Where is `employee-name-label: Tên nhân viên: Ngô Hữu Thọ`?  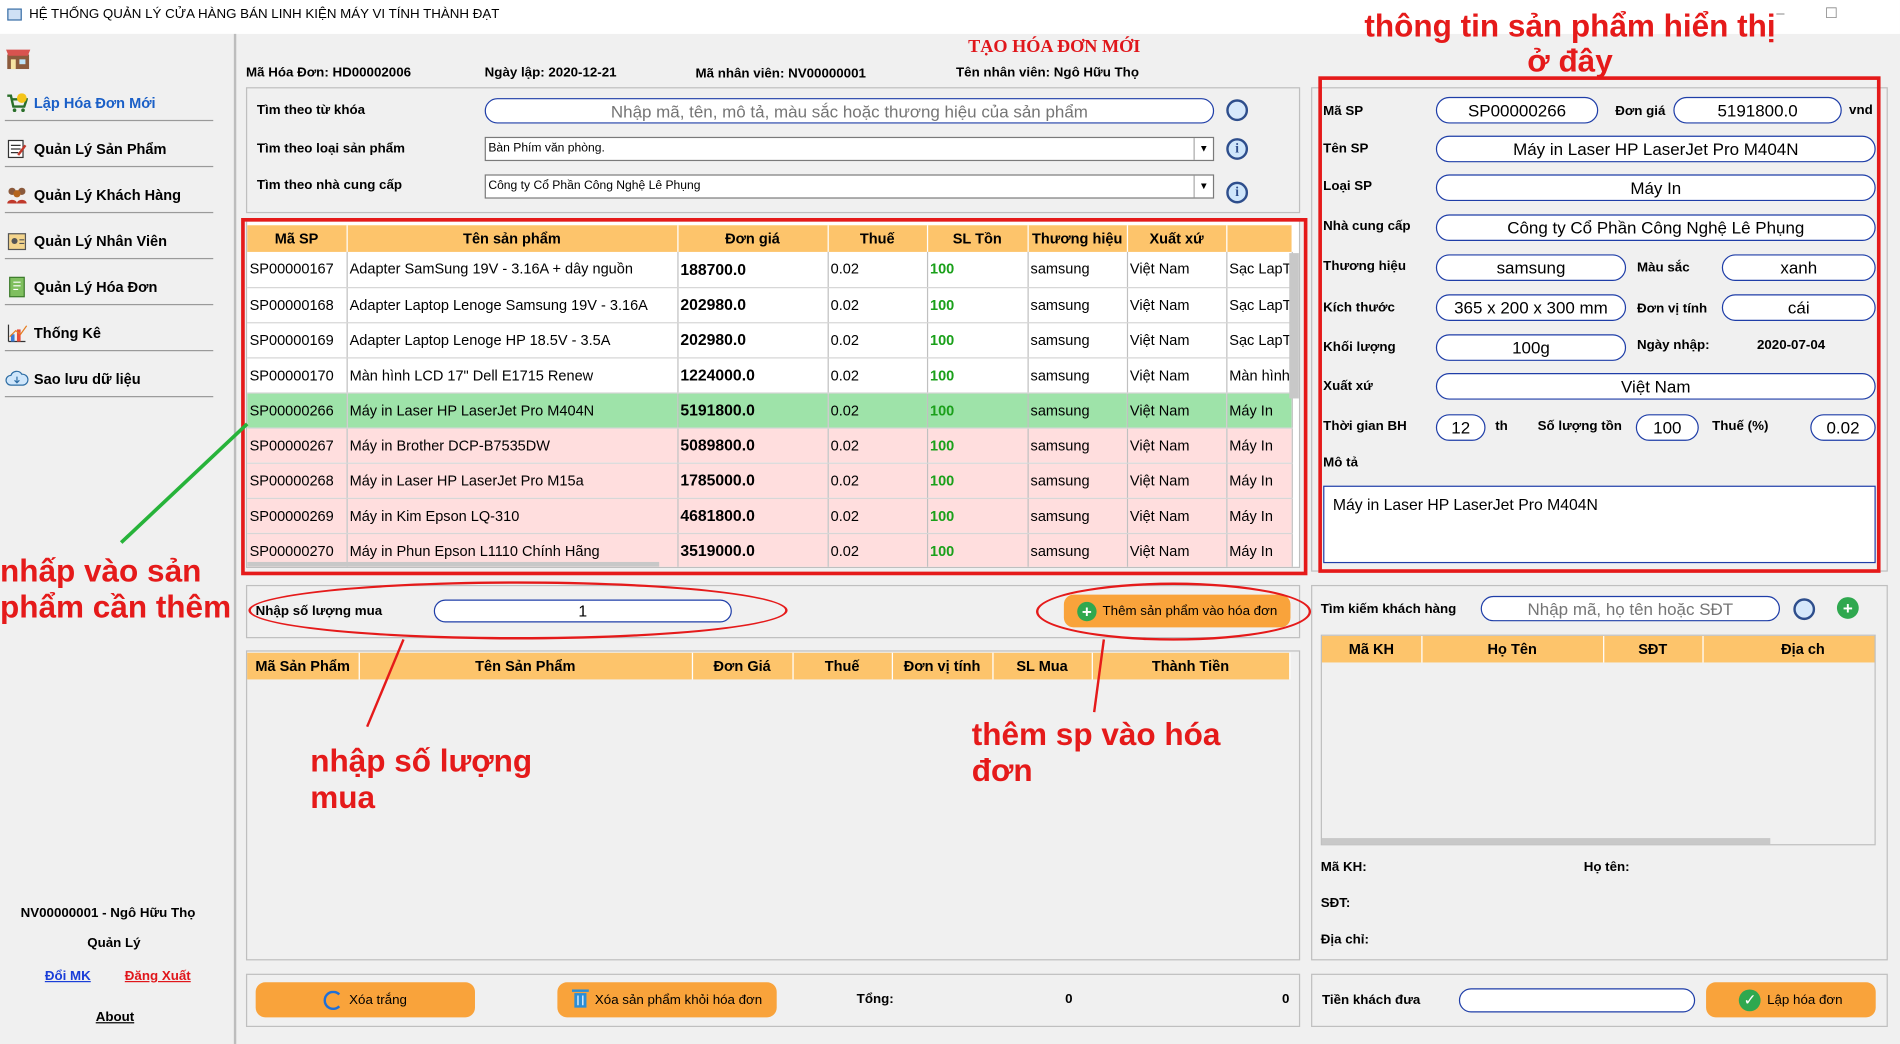 employee-name-label: Tên nhân viên: Ngô Hữu Thọ is located at coordinates (1047, 72).